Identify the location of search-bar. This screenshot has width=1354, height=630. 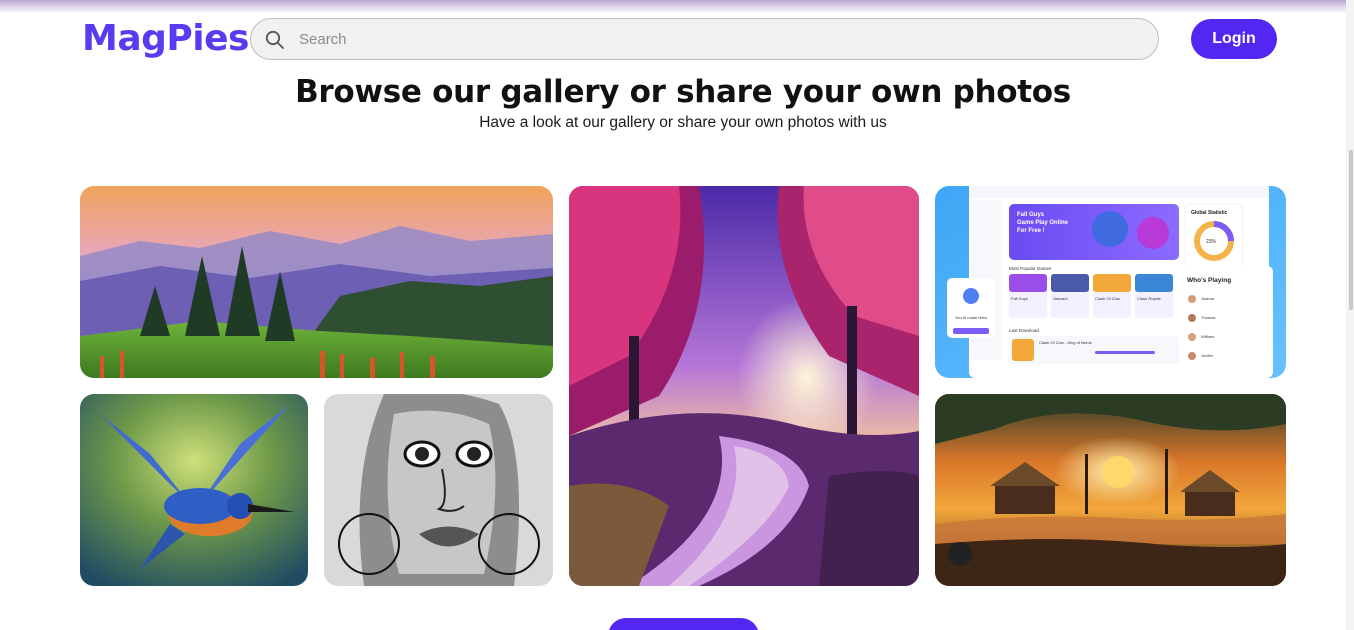
(704, 39).